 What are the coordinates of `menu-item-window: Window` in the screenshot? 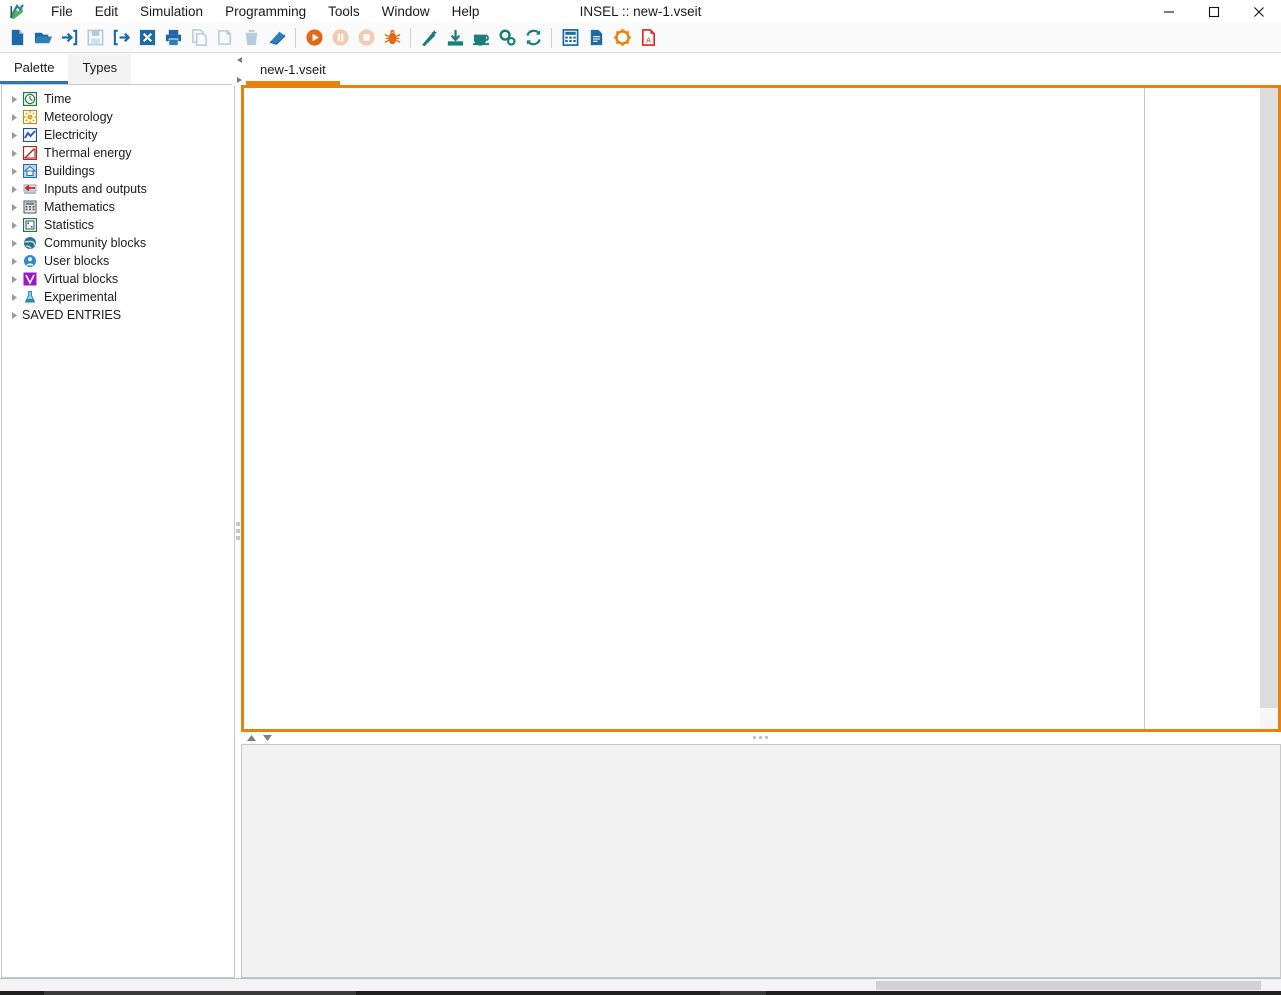 It's located at (406, 12).